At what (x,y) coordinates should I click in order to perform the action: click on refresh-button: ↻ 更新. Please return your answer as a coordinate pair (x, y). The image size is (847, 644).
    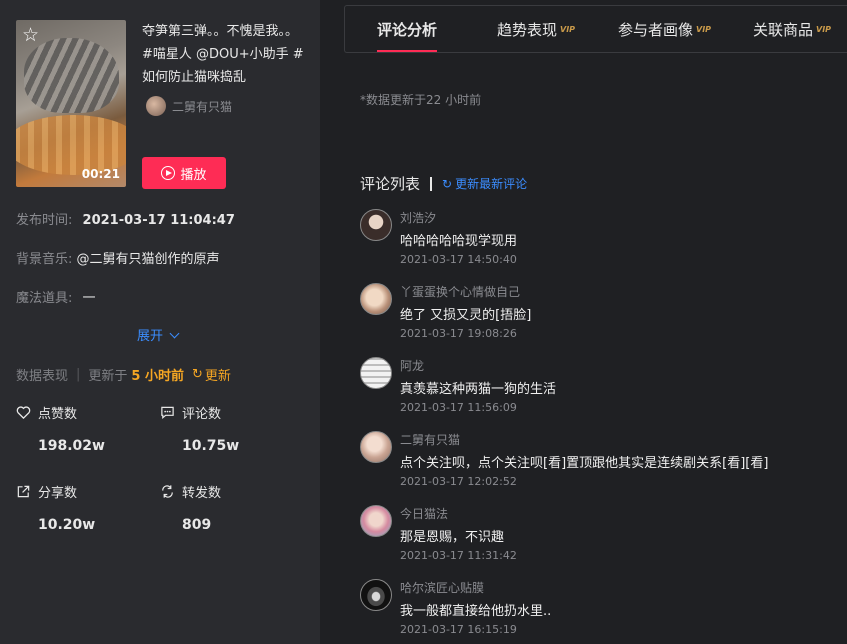
    Looking at the image, I should click on (211, 374).